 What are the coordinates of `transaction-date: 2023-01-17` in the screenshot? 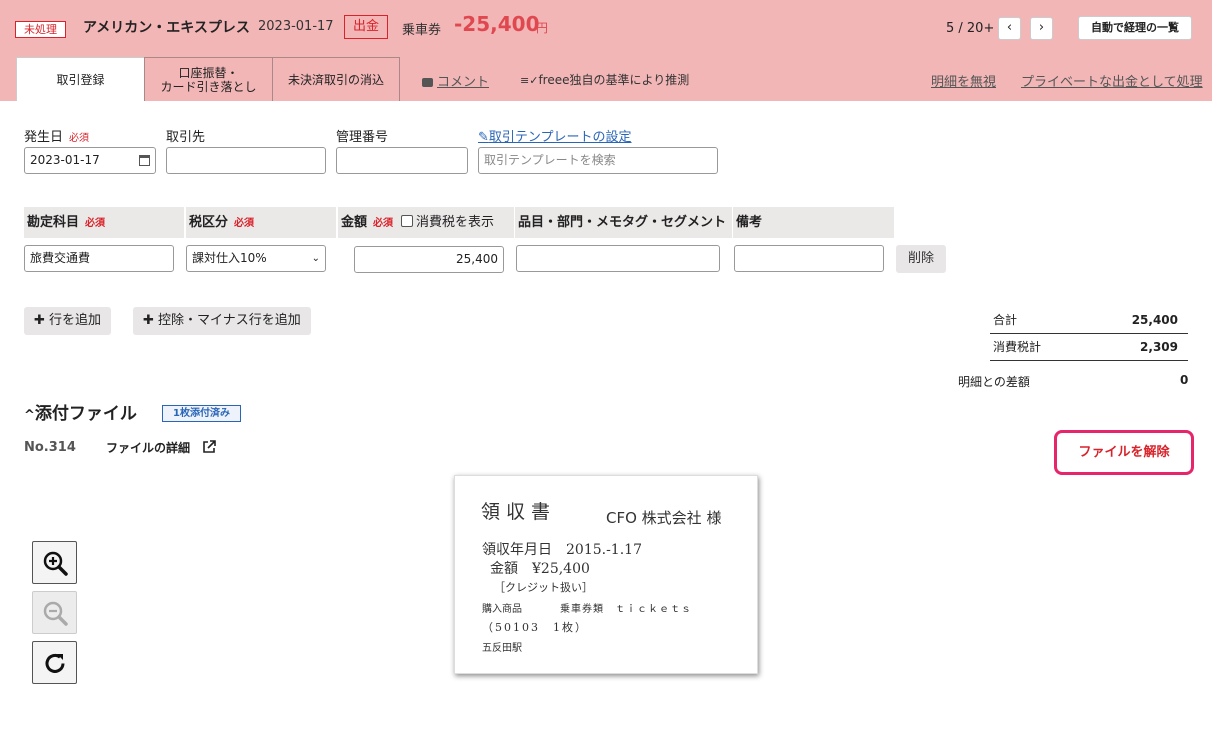 It's located at (296, 26).